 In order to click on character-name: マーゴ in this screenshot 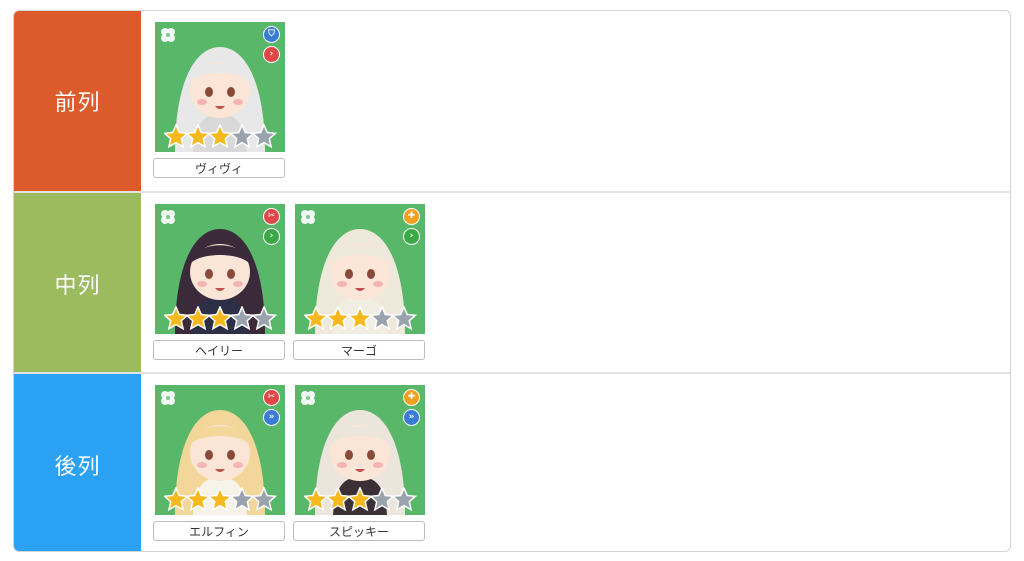, I will do `click(359, 350)`.